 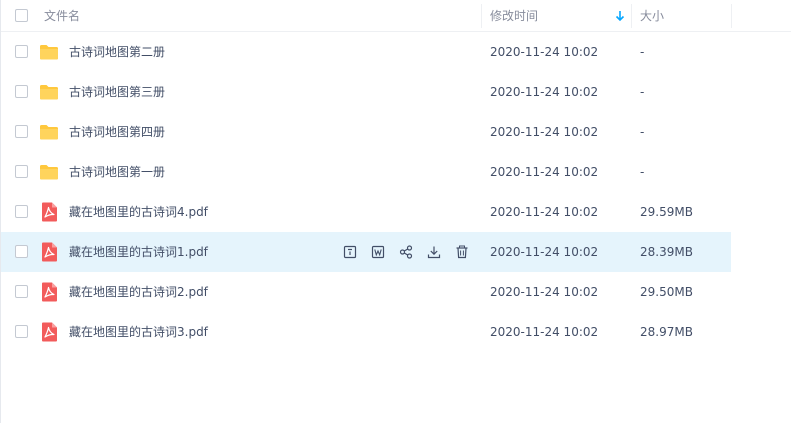 I want to click on column-header-name: 文件名, so click(x=62, y=16).